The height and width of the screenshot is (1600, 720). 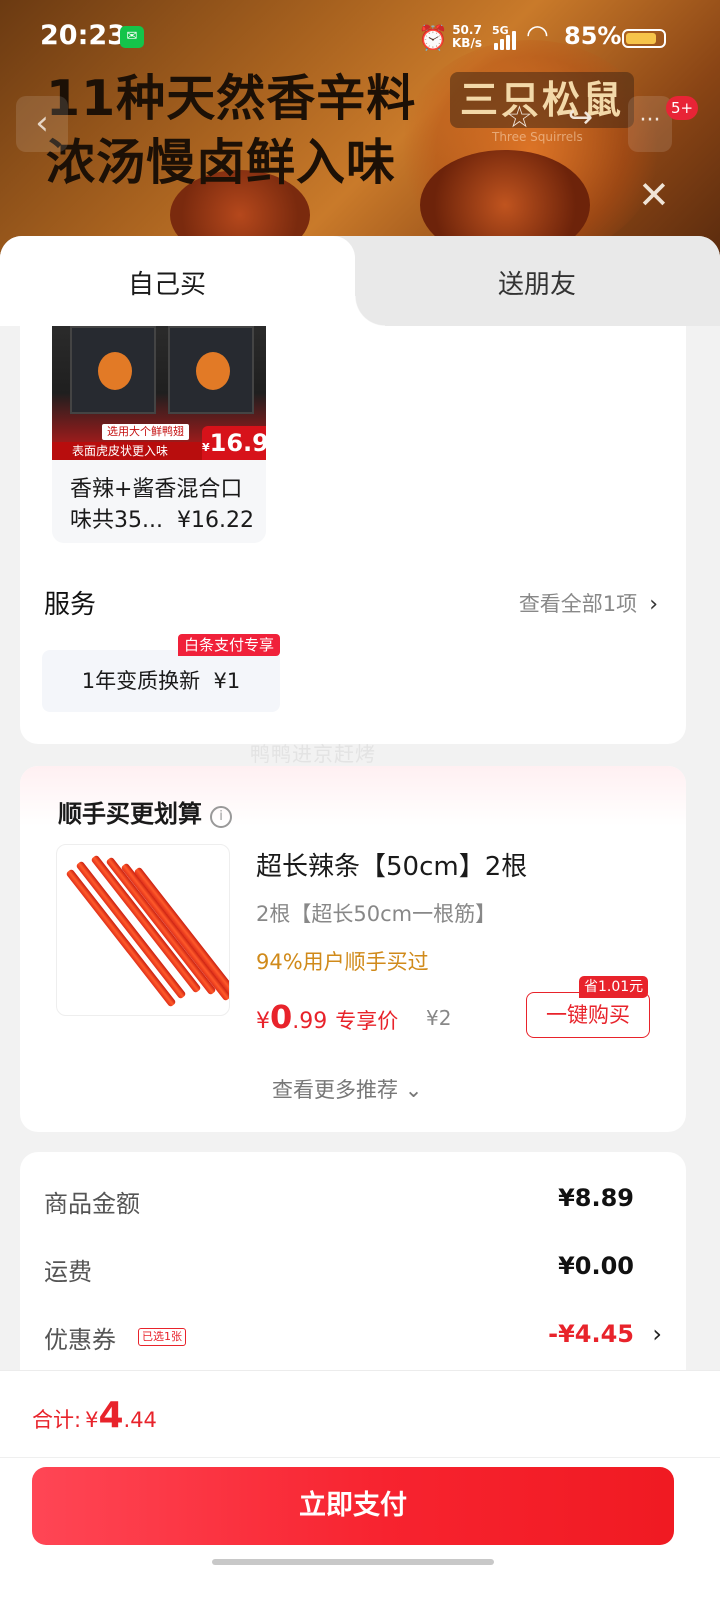 I want to click on order-total: 合计: ¥4.44, so click(x=94, y=1415).